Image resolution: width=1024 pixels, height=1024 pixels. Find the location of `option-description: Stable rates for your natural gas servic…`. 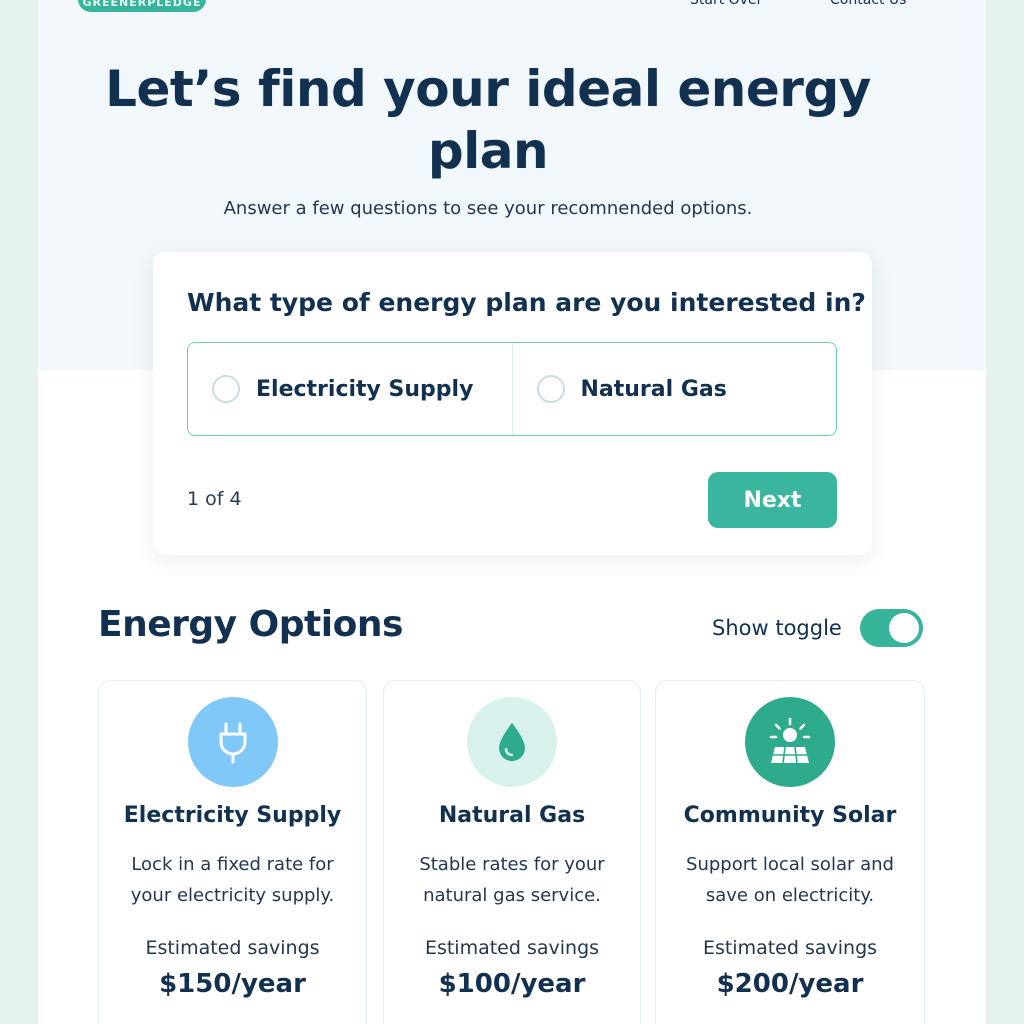

option-description: Stable rates for your natural gas servic… is located at coordinates (512, 880).